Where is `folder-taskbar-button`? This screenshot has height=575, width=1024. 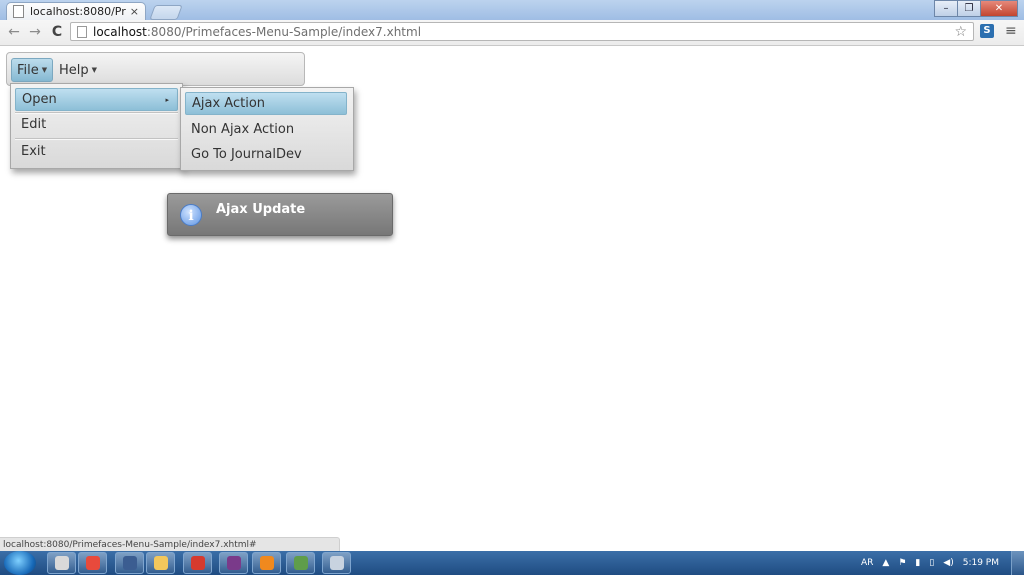
folder-taskbar-button is located at coordinates (160, 563).